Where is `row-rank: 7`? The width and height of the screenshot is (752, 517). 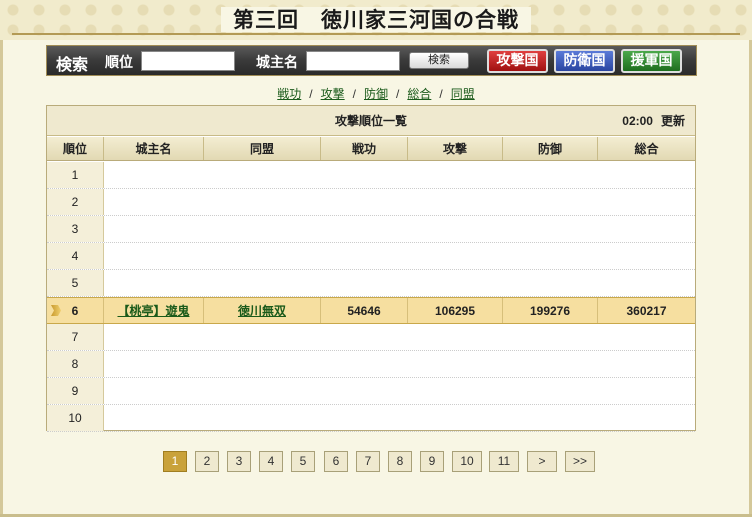
row-rank: 7 is located at coordinates (75, 337).